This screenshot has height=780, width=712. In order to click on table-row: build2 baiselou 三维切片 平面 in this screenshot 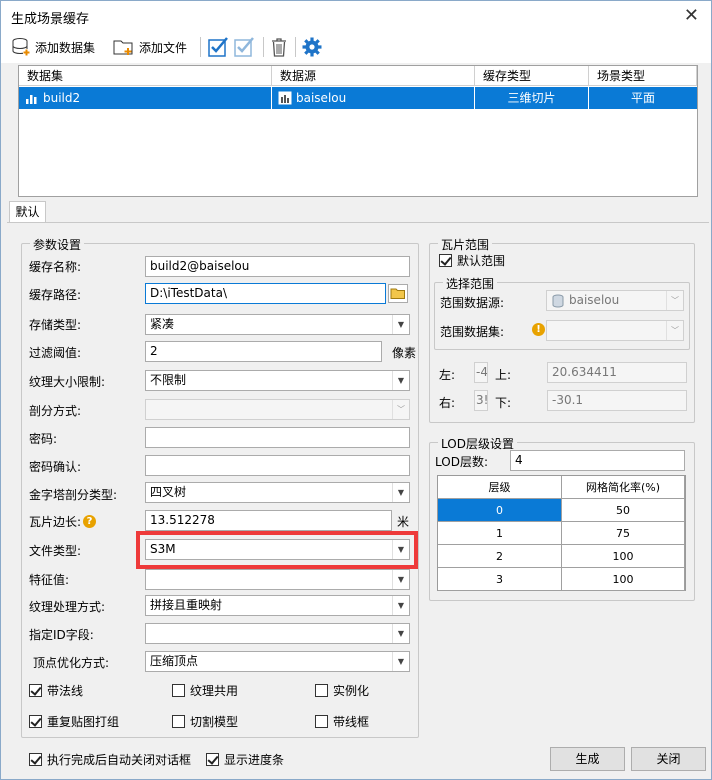, I will do `click(358, 98)`.